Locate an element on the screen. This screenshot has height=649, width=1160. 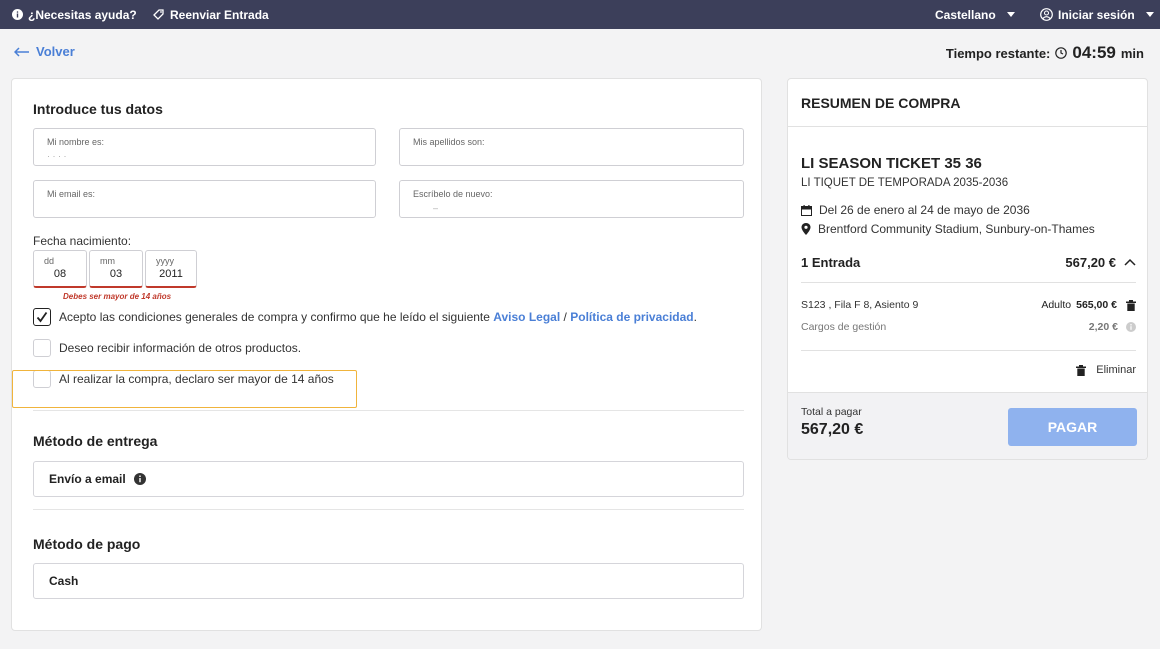
arrow-left-icon is located at coordinates (21, 51).